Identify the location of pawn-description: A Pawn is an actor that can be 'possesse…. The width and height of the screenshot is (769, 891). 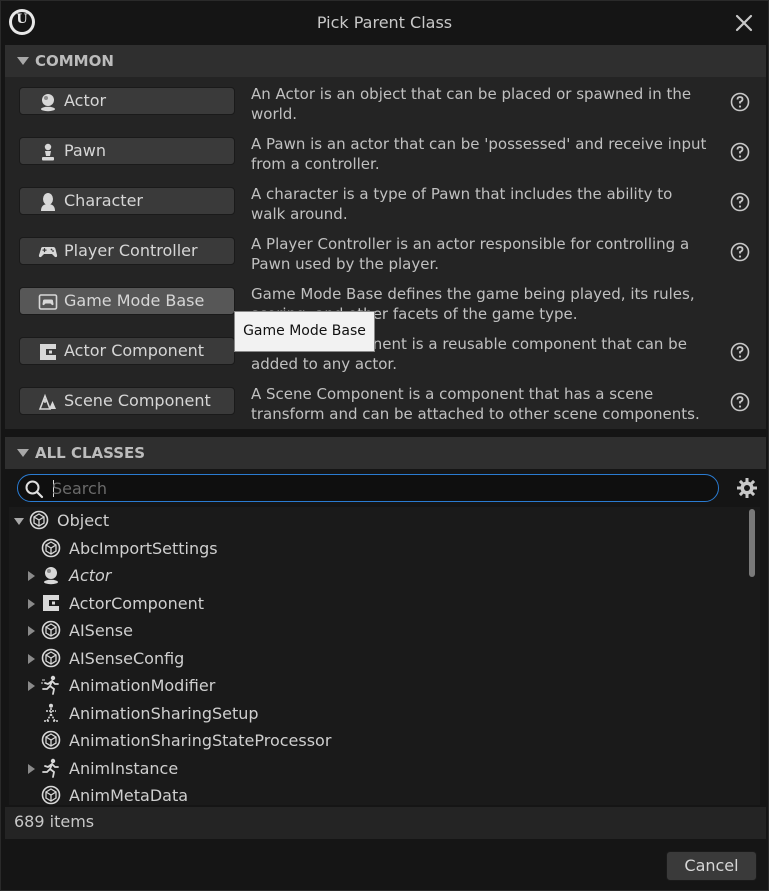
(479, 154).